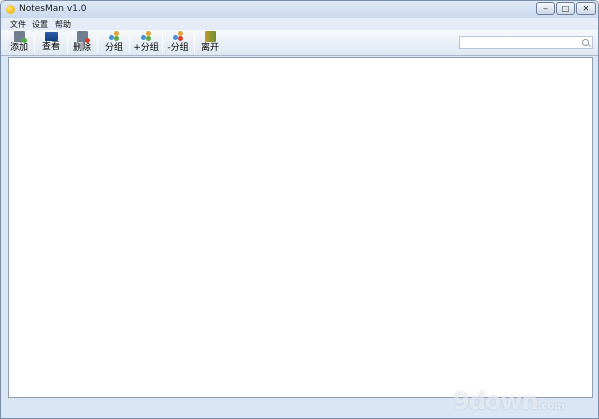 The image size is (599, 419). What do you see at coordinates (113, 48) in the screenshot?
I see `group-button-label: 分组` at bounding box center [113, 48].